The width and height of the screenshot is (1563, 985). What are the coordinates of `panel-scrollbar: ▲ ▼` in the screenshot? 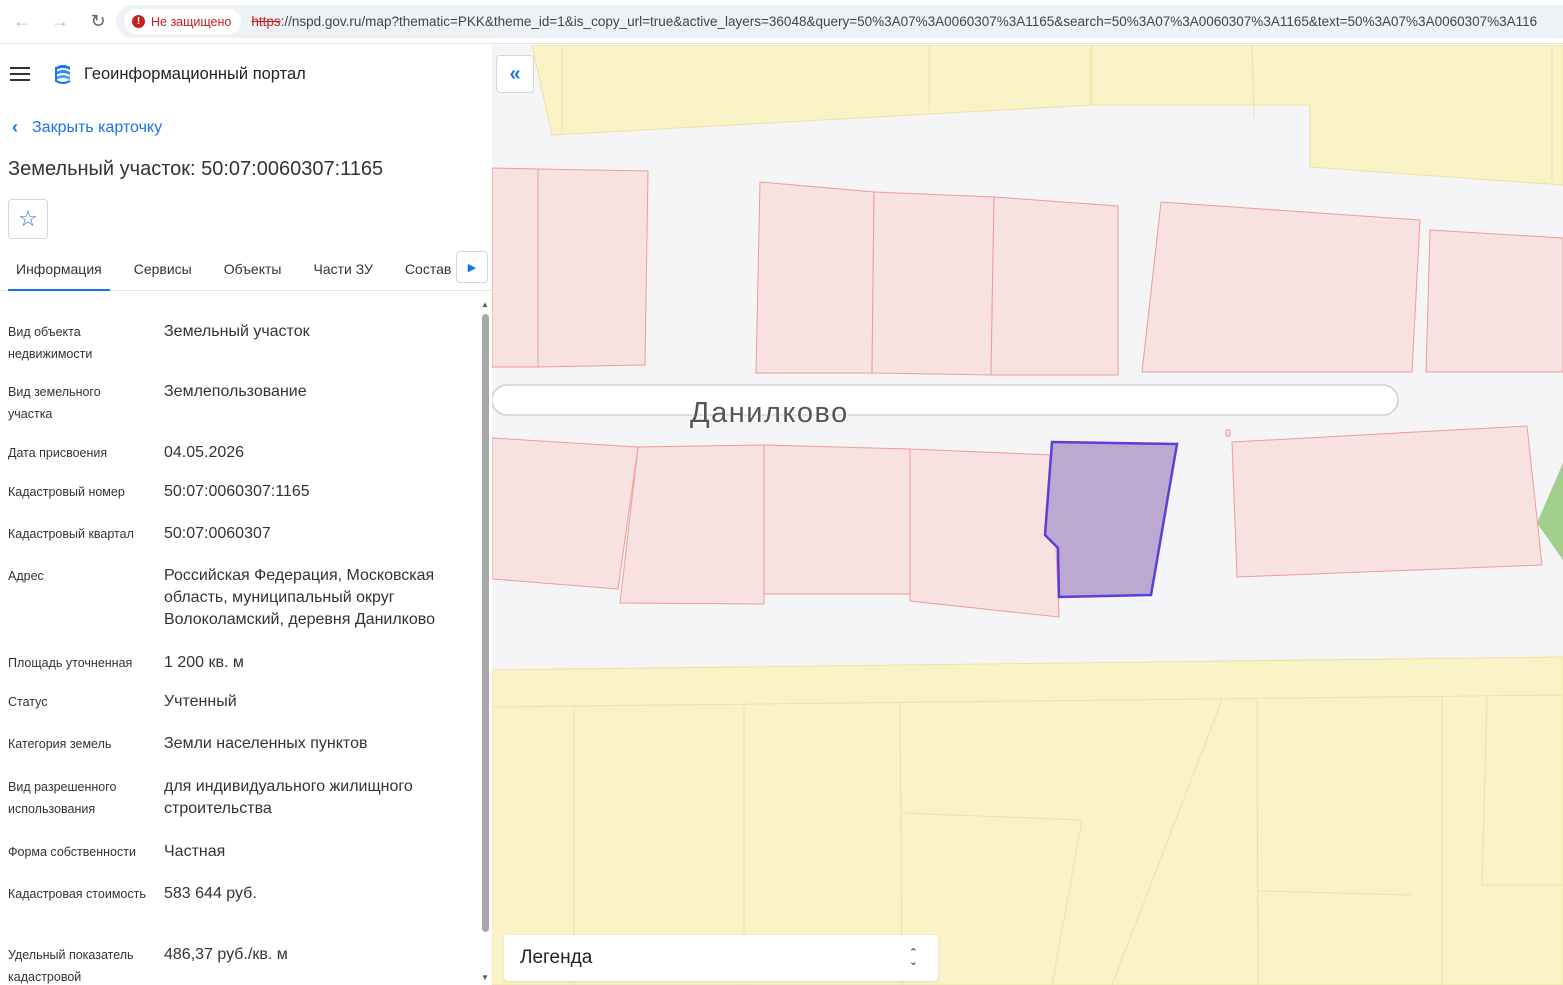 It's located at (485, 642).